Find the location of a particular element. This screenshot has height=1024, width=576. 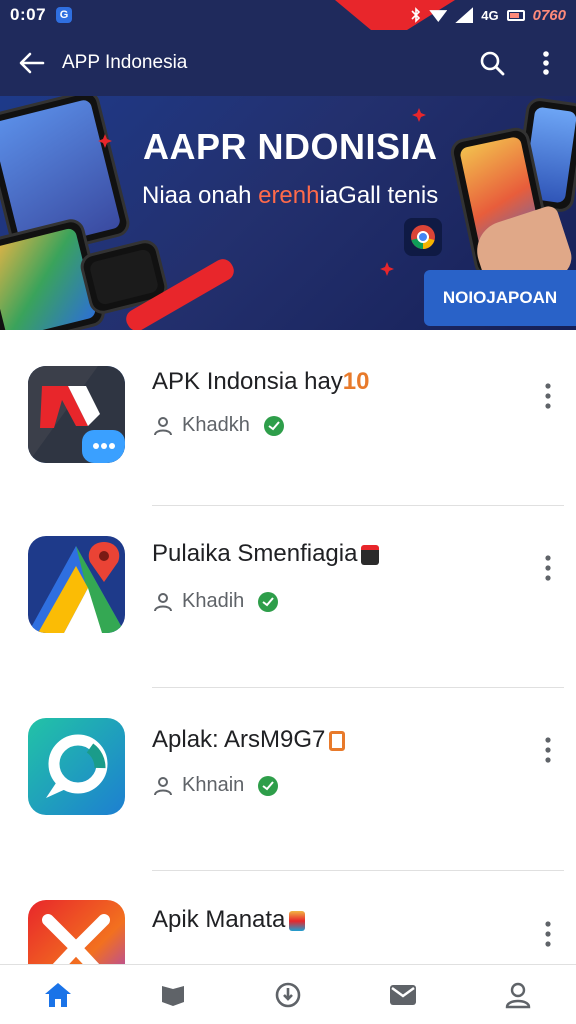

app-name: Pulaika Smenfiagia is located at coordinates (266, 554).